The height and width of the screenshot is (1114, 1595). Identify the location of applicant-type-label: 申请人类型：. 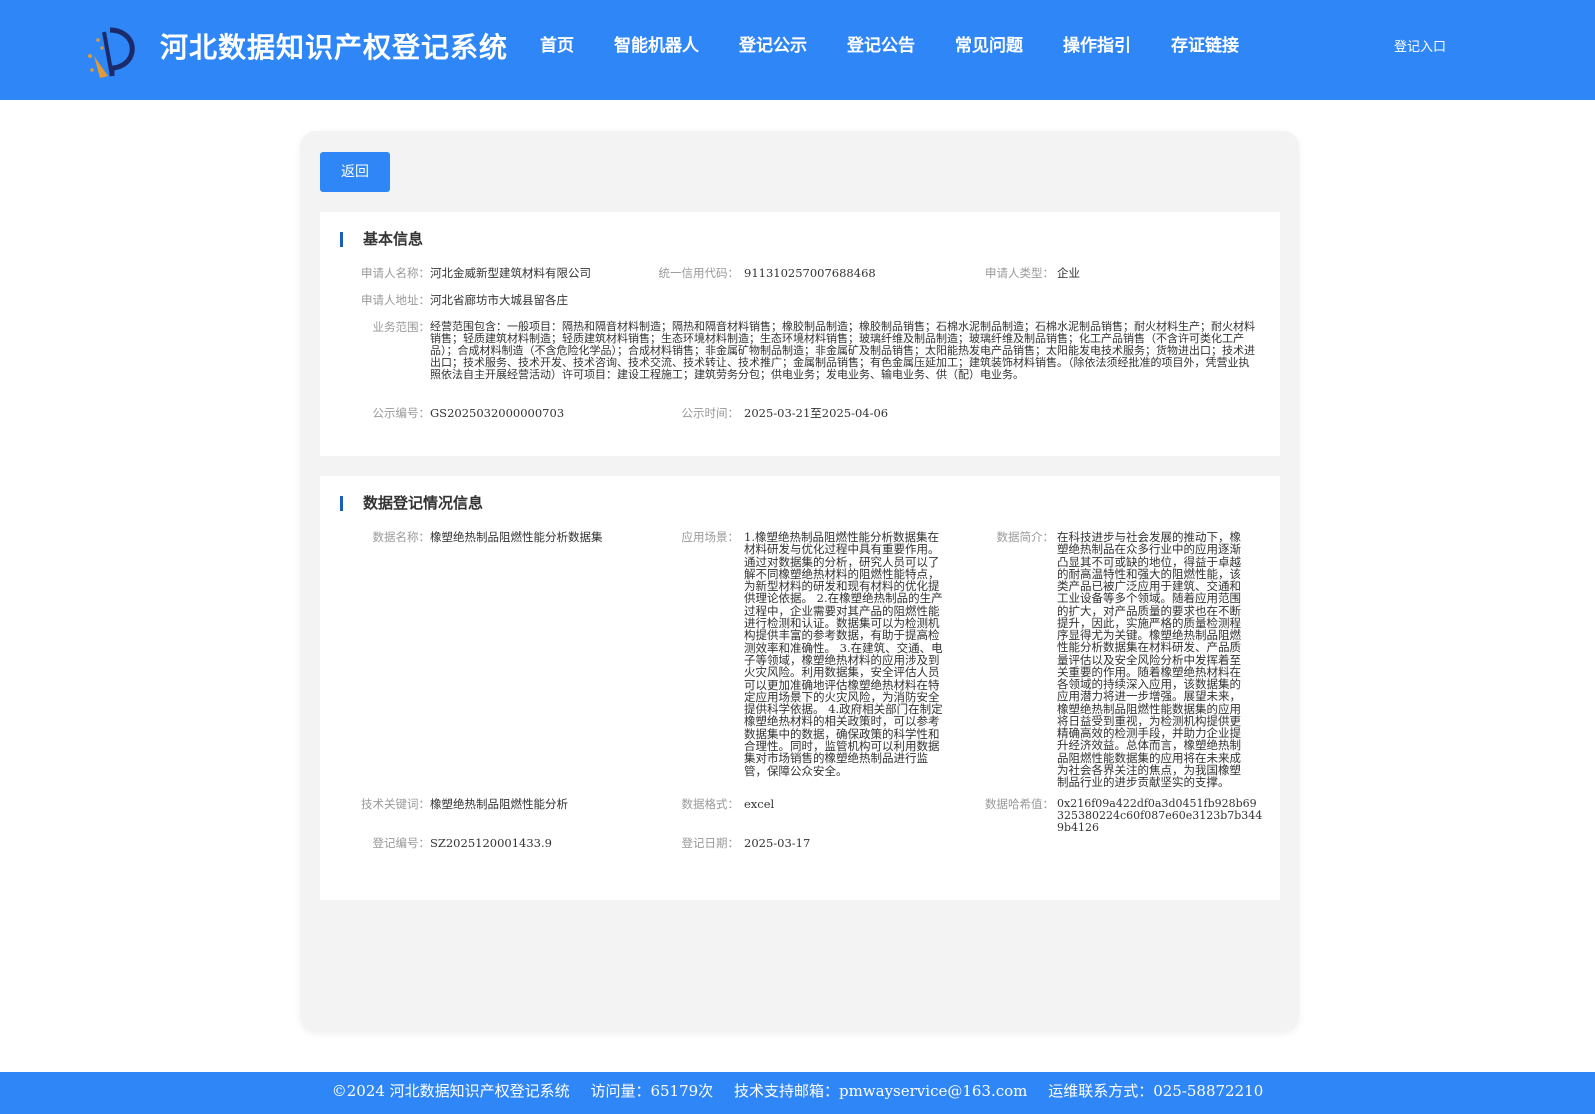
(1019, 273).